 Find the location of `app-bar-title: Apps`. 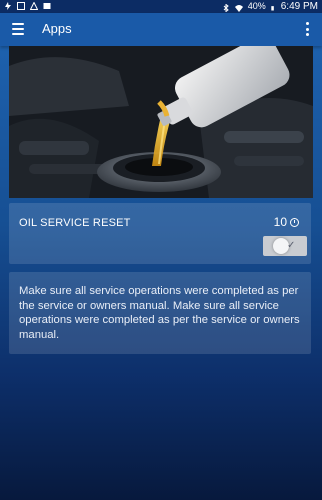

app-bar-title: Apps is located at coordinates (57, 28).